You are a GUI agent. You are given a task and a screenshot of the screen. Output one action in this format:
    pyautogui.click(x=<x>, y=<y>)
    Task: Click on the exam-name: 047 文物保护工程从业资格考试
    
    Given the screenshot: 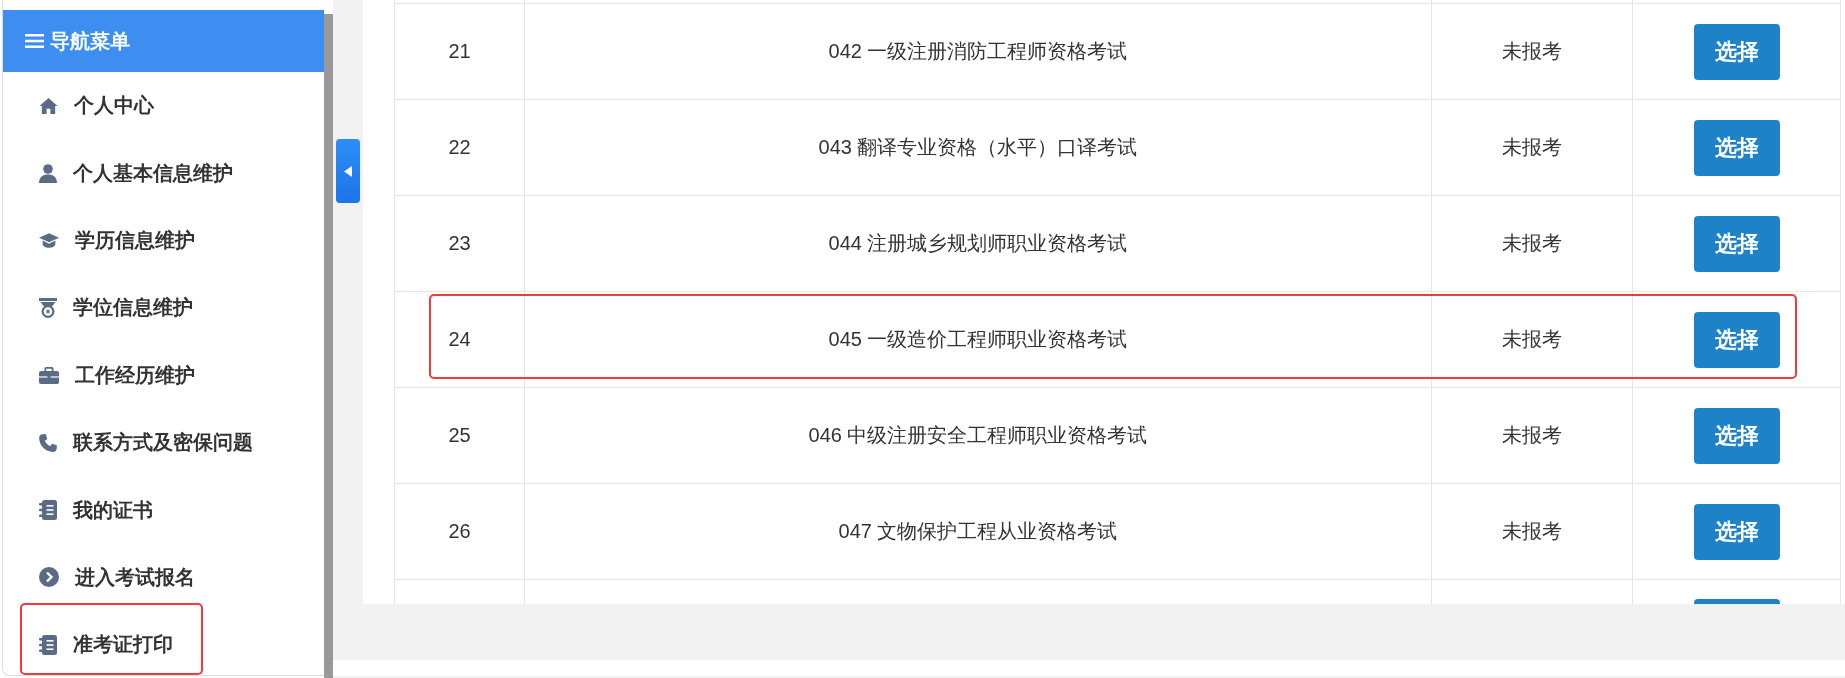 What is the action you would take?
    pyautogui.click(x=978, y=531)
    